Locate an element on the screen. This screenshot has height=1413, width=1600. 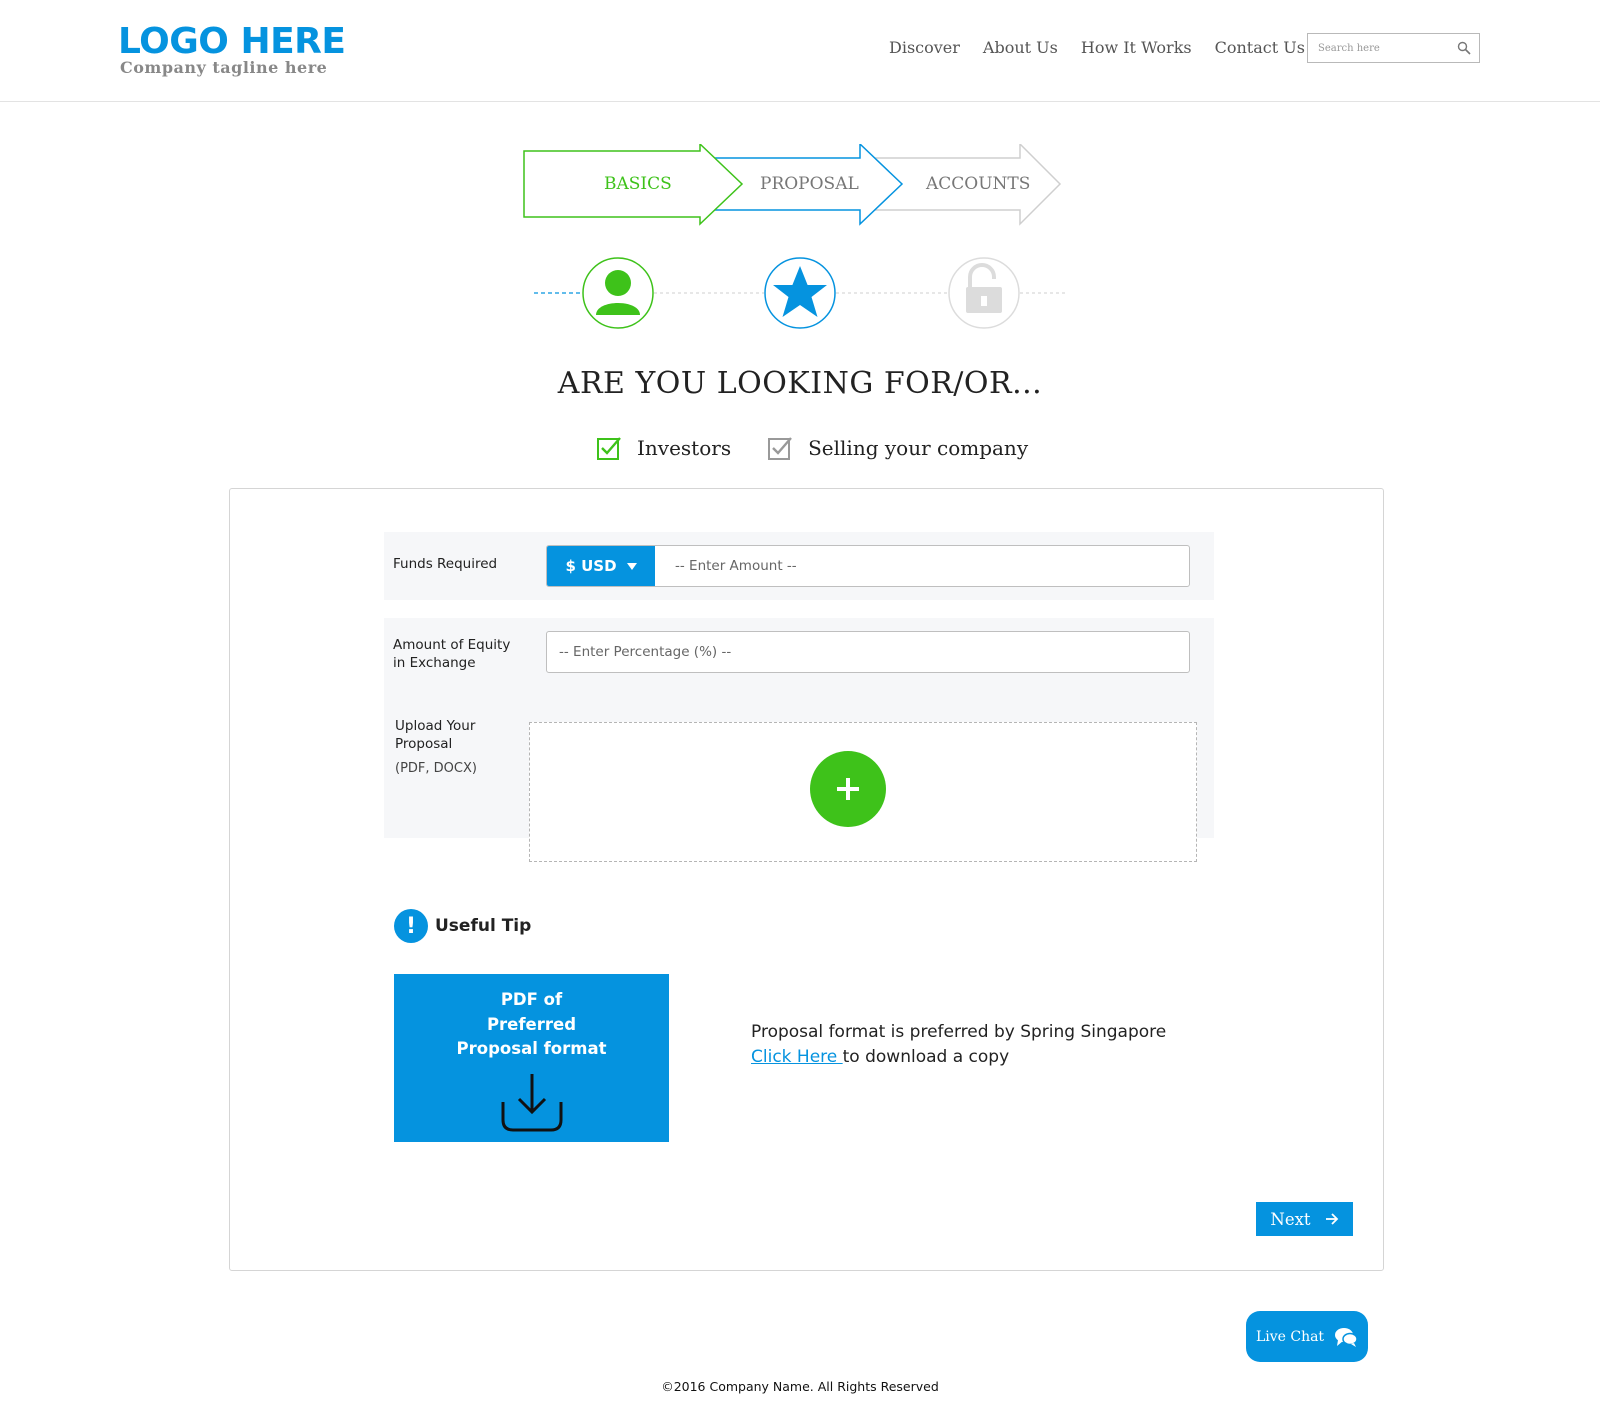
pdf-card-line3: Proposal format is located at coordinates (531, 1048).